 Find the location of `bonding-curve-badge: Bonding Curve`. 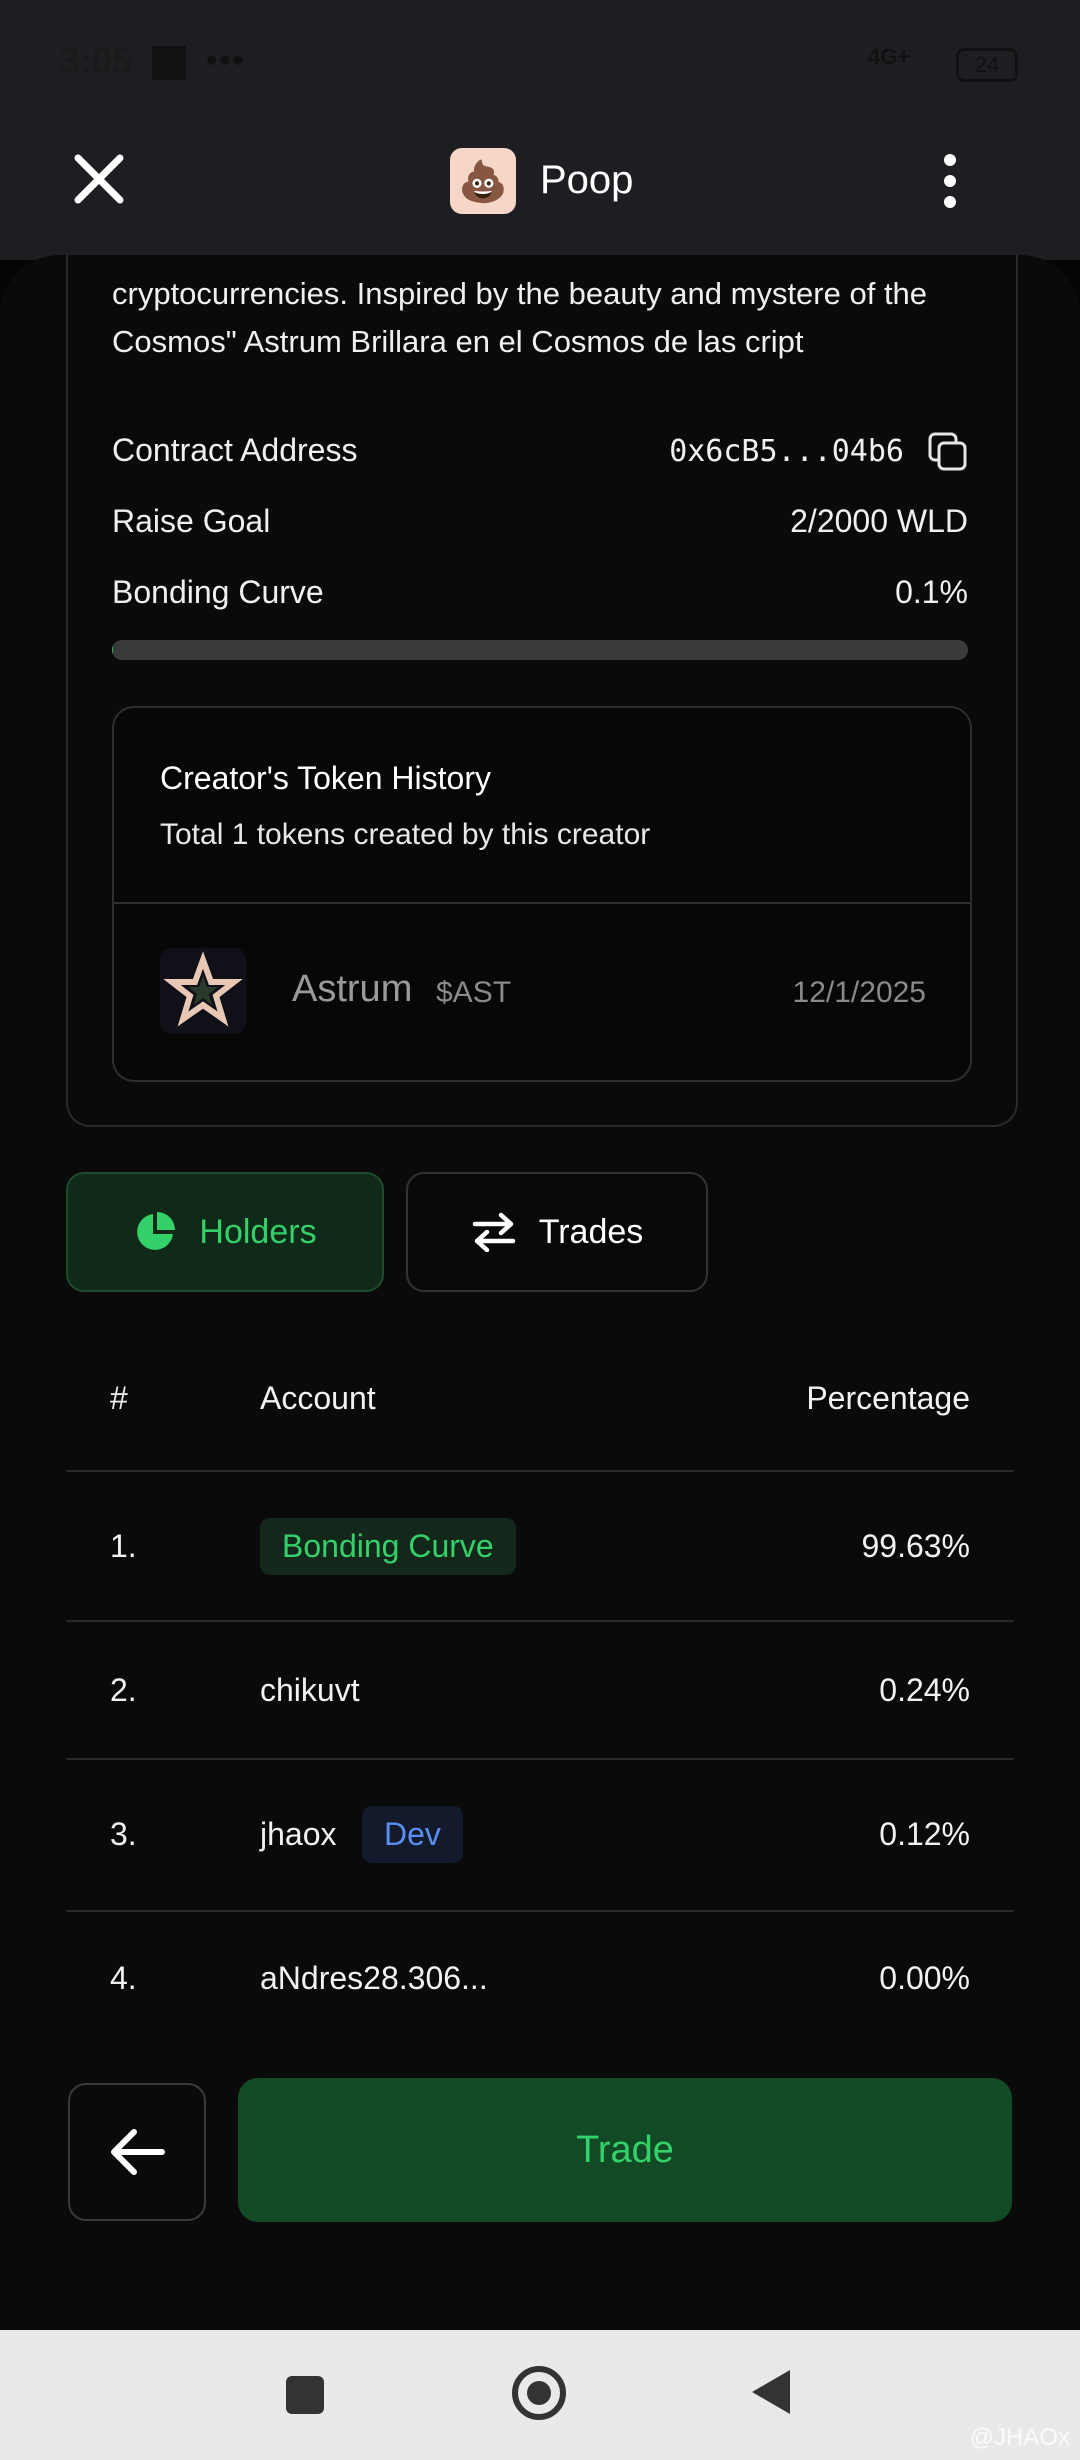

bonding-curve-badge: Bonding Curve is located at coordinates (388, 1546).